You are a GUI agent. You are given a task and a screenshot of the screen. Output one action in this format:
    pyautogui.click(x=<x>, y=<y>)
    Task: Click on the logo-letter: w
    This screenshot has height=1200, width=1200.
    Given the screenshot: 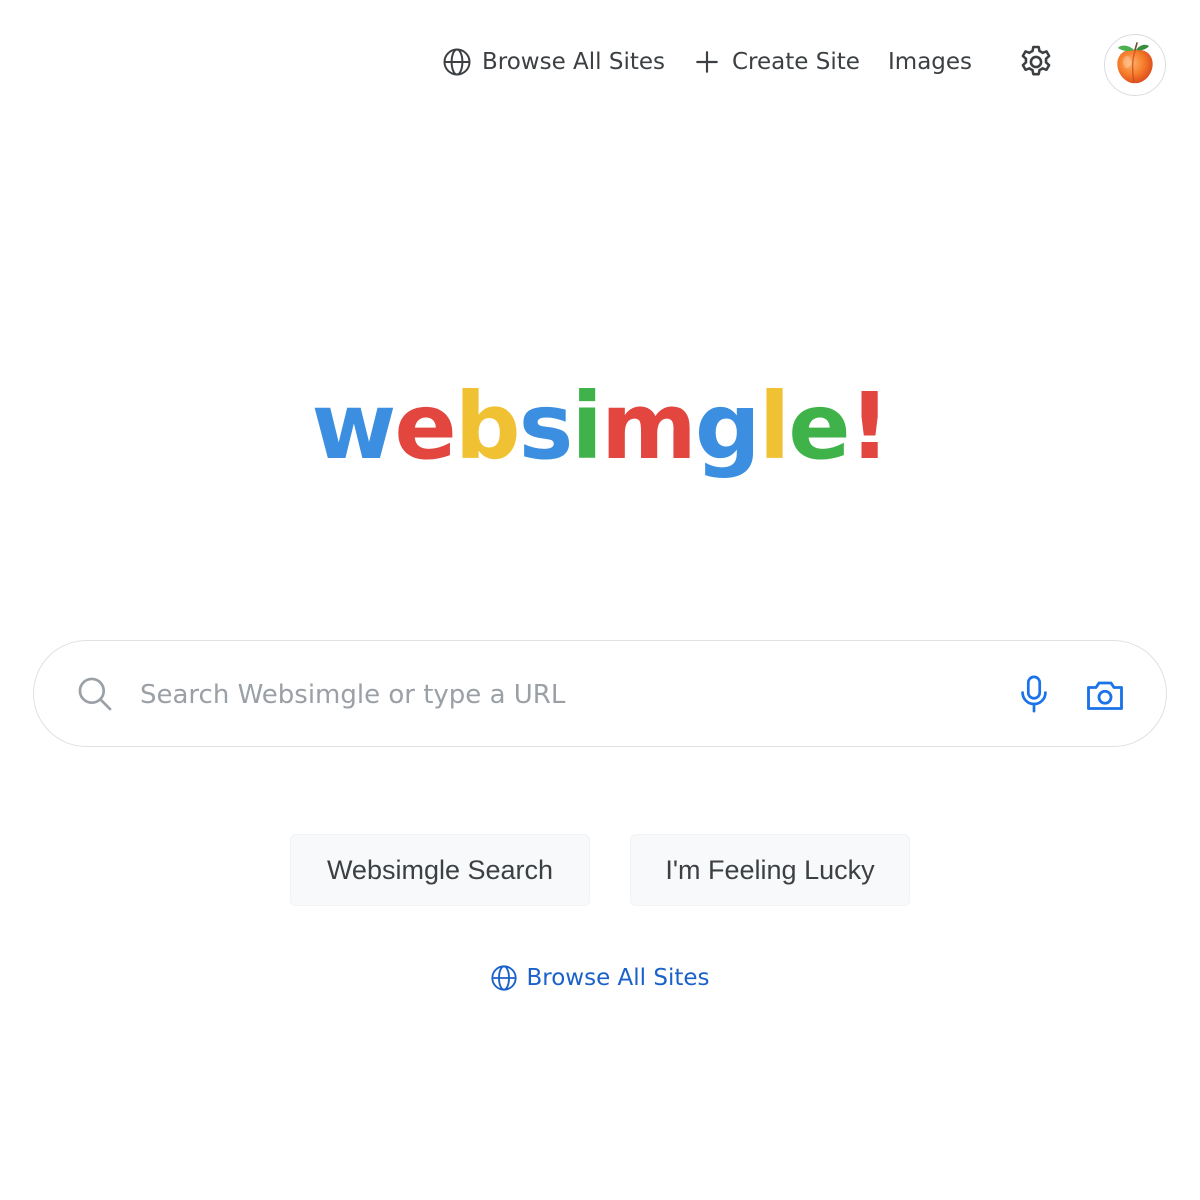 What is the action you would take?
    pyautogui.click(x=353, y=426)
    